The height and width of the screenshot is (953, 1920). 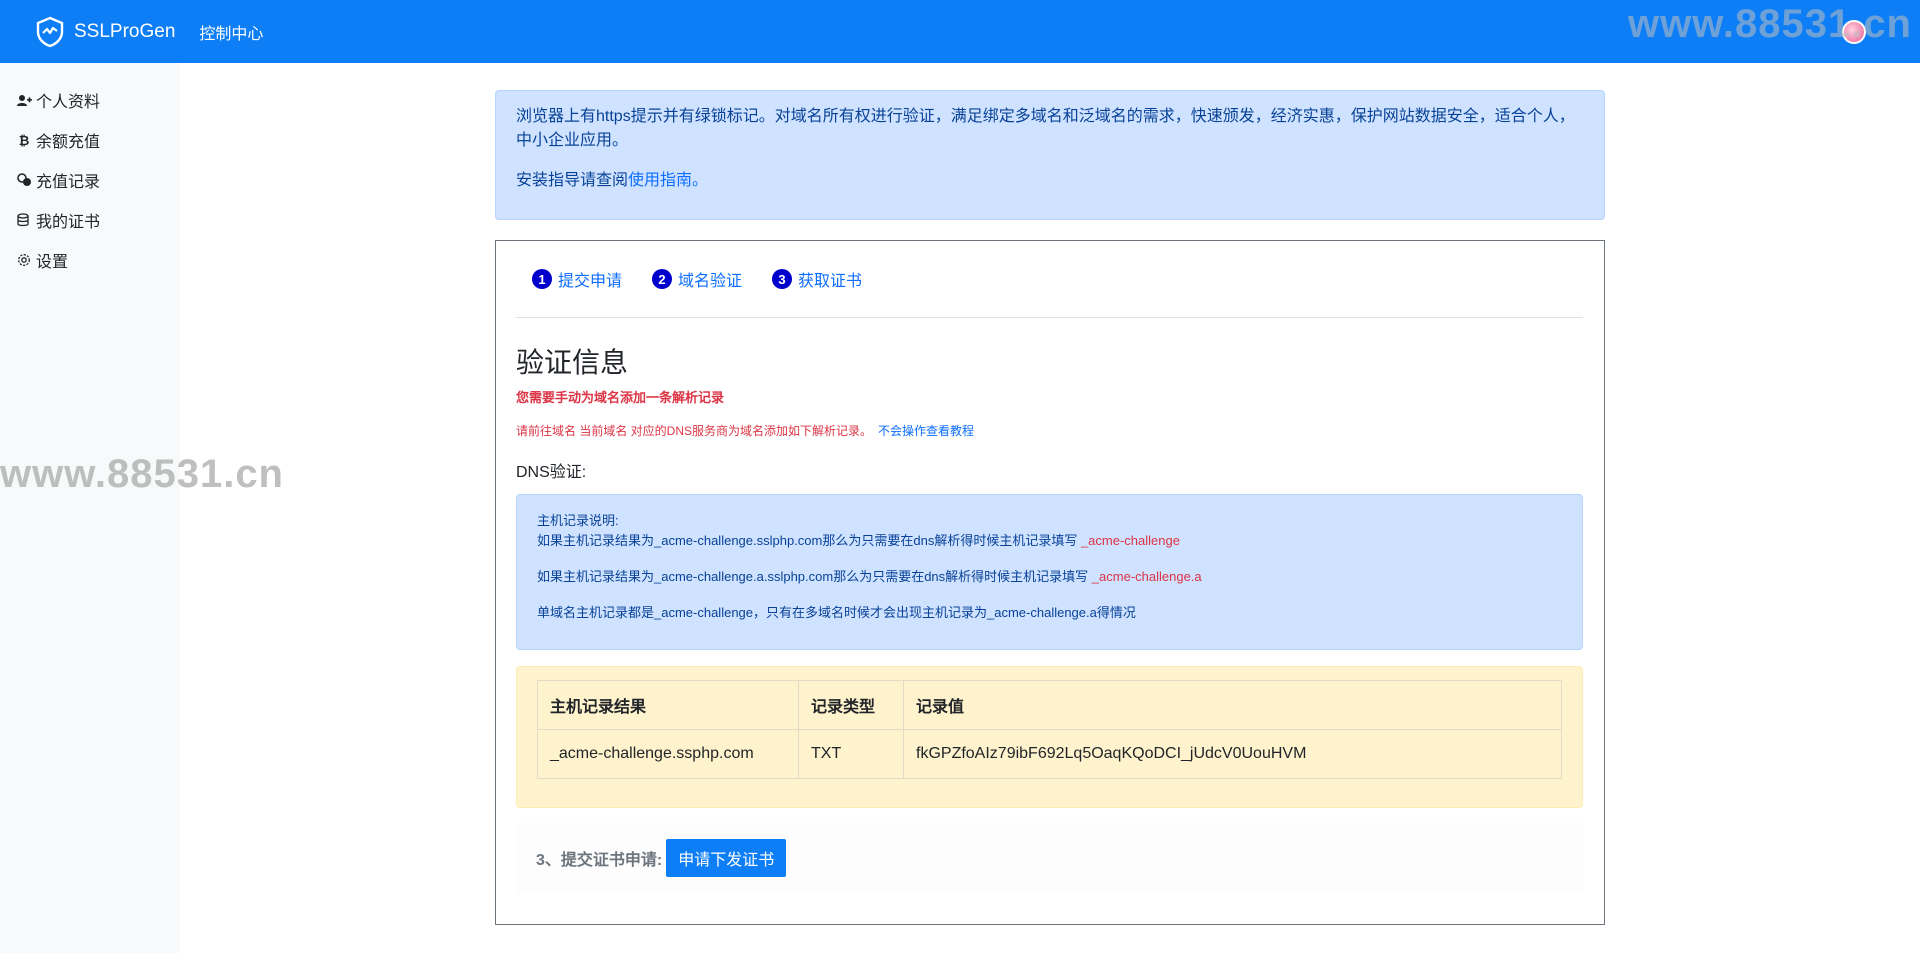 What do you see at coordinates (24, 260) in the screenshot?
I see `gear-icon` at bounding box center [24, 260].